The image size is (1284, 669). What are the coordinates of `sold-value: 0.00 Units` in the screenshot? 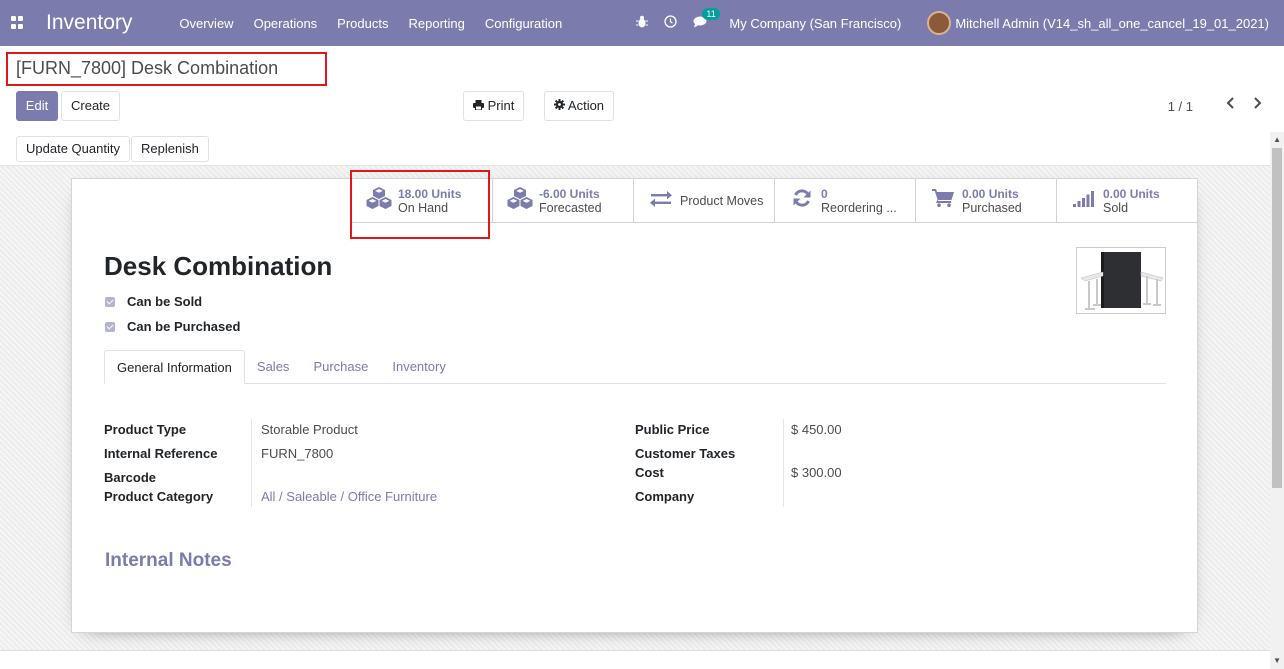 It's located at (1131, 194).